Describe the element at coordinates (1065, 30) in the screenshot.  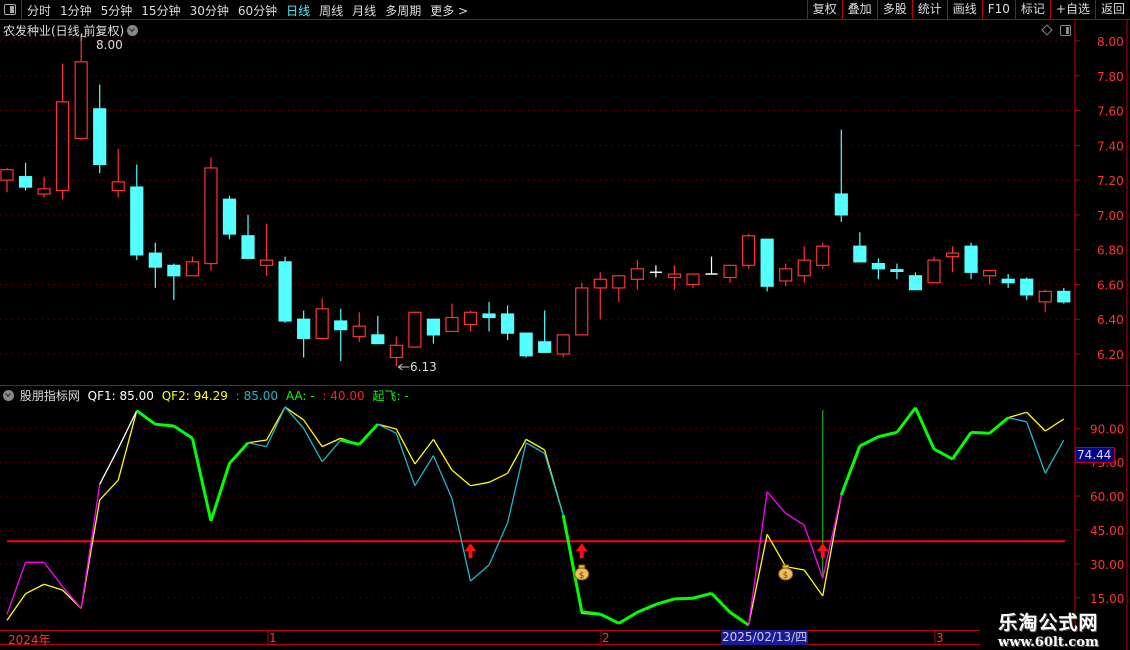
I see `panel-toggle-icon` at that location.